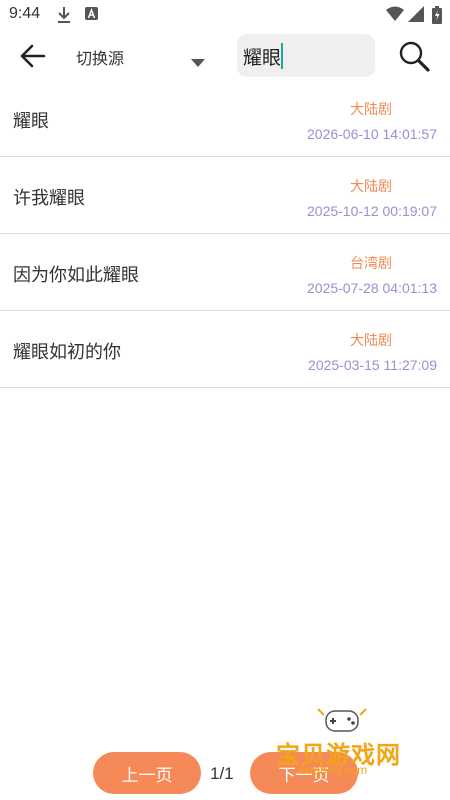 This screenshot has height=800, width=450. What do you see at coordinates (372, 211) in the screenshot?
I see `item-date: 2025-10-12 00:19:07` at bounding box center [372, 211].